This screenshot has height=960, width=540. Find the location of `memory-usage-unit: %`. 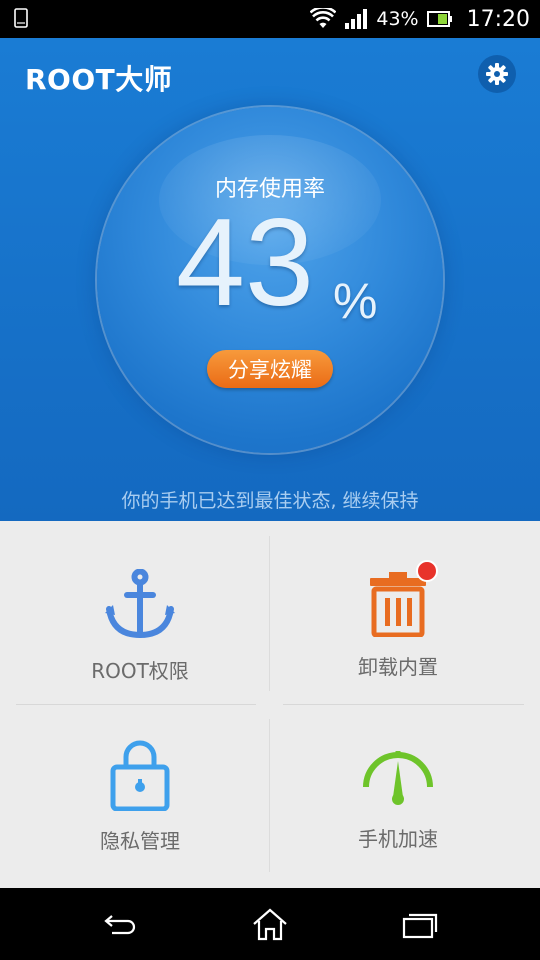

memory-usage-unit: % is located at coordinates (355, 301).